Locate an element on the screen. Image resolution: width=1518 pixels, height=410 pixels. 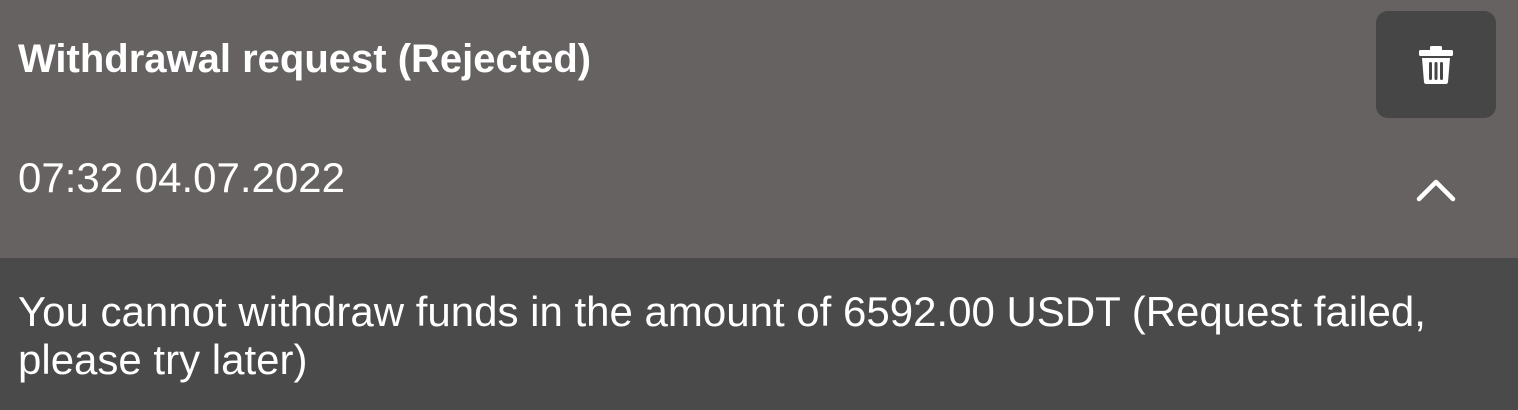
trash-icon is located at coordinates (1436, 64).